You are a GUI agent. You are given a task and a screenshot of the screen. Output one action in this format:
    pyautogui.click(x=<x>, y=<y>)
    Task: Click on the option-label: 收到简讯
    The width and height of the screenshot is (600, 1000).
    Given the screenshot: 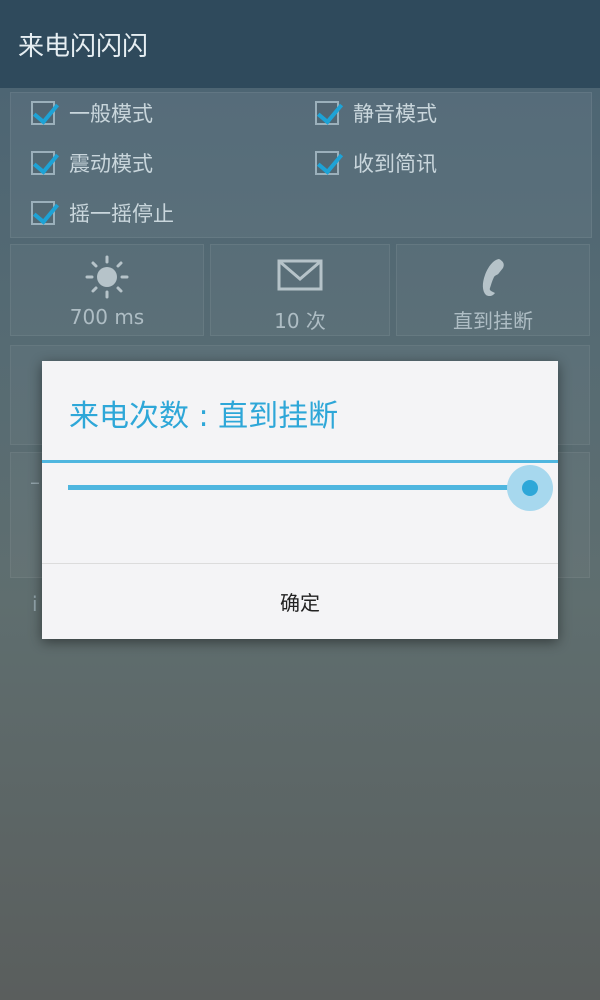 What is the action you would take?
    pyautogui.click(x=395, y=164)
    